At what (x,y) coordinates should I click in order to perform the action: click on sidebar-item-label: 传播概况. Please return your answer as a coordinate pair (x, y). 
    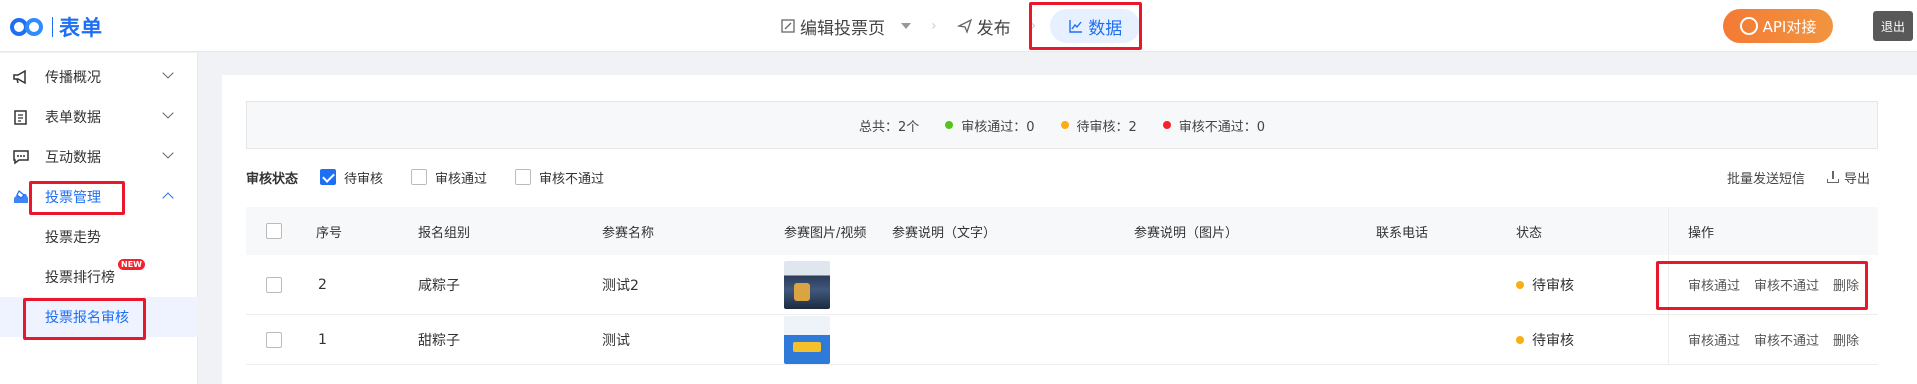
    Looking at the image, I should click on (73, 78).